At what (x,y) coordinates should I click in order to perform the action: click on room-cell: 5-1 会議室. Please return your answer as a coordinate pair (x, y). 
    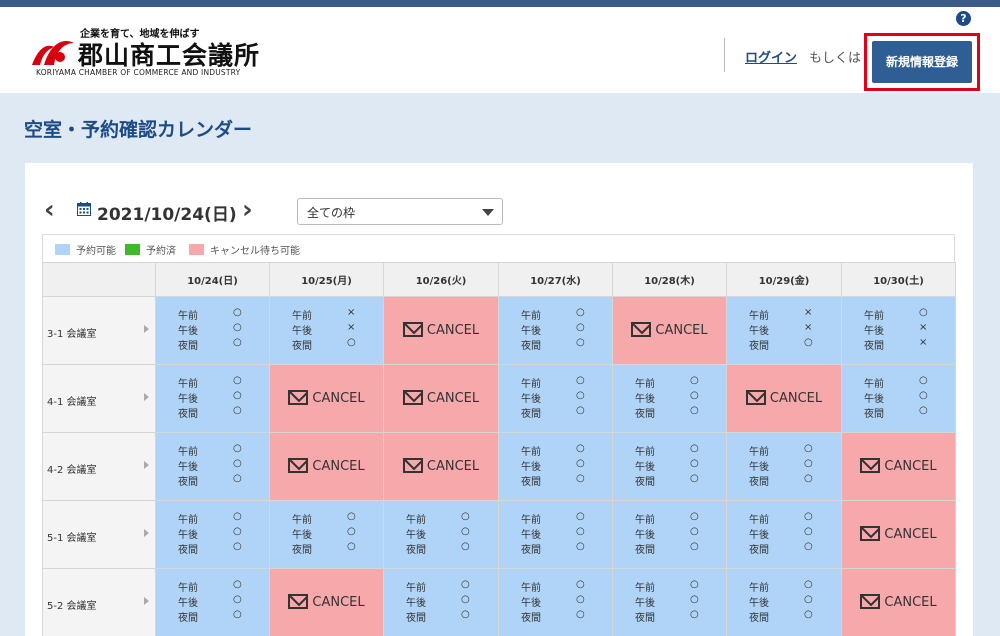
    Looking at the image, I should click on (99, 534).